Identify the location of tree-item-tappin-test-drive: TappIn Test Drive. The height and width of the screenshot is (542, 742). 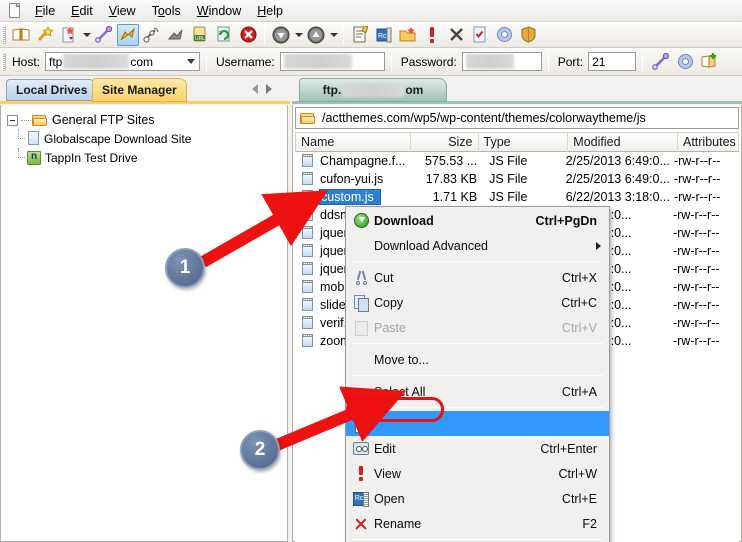
(150, 157).